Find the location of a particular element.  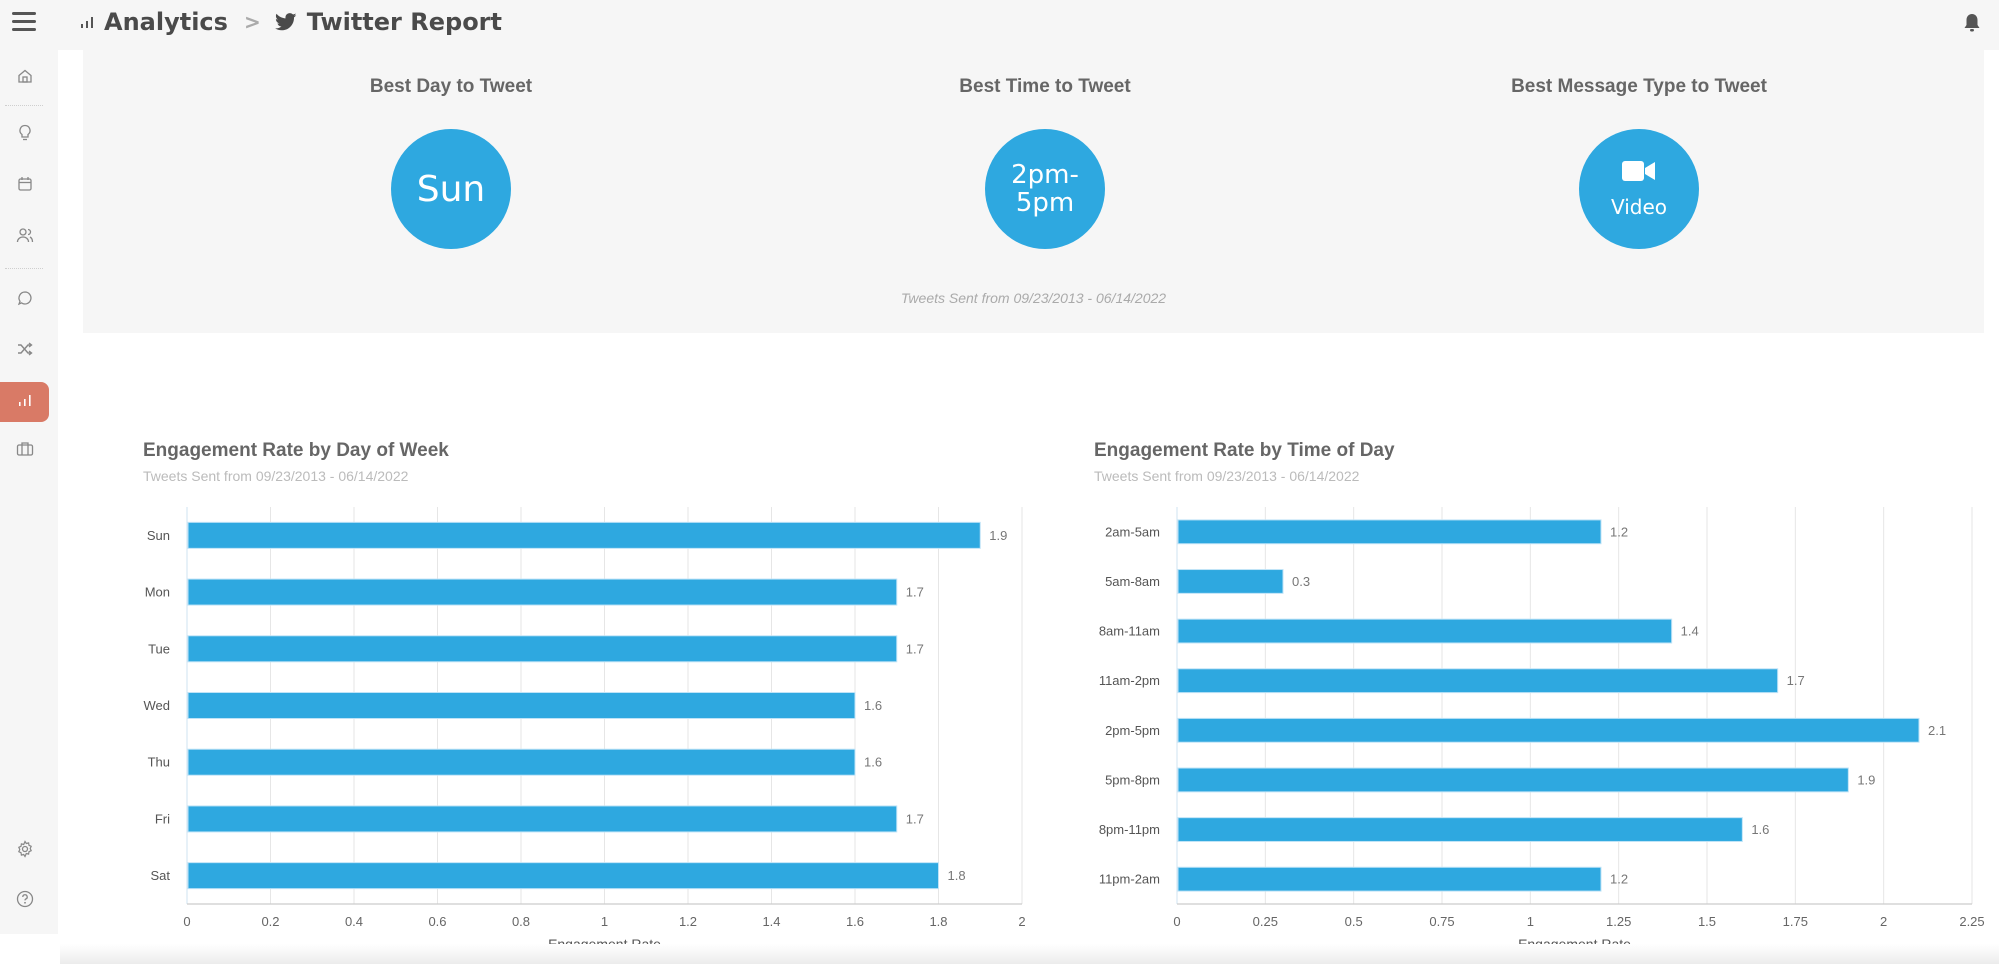

x-tick-label-day: 1.4 is located at coordinates (771, 921).